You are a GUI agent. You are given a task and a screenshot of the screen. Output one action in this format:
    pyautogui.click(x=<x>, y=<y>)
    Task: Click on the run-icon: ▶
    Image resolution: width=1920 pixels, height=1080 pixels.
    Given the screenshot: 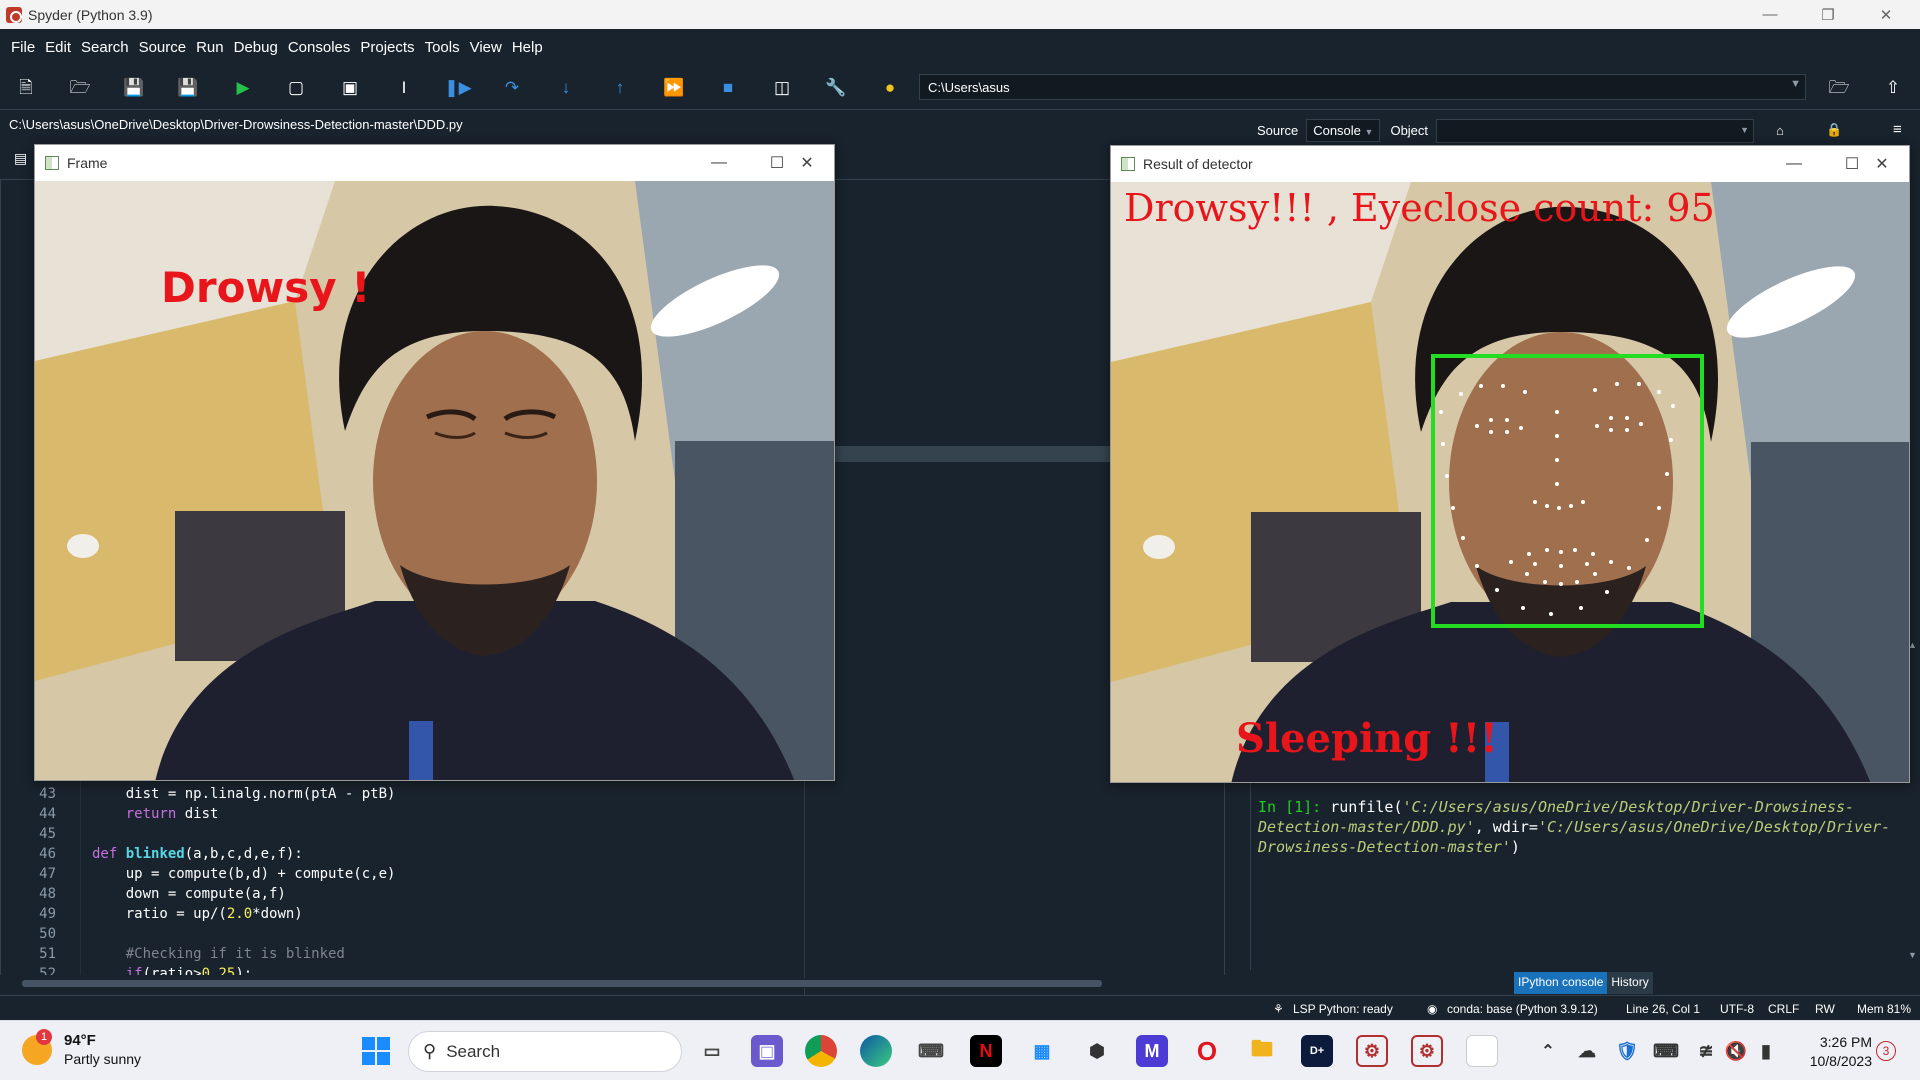 What is the action you would take?
    pyautogui.click(x=243, y=87)
    